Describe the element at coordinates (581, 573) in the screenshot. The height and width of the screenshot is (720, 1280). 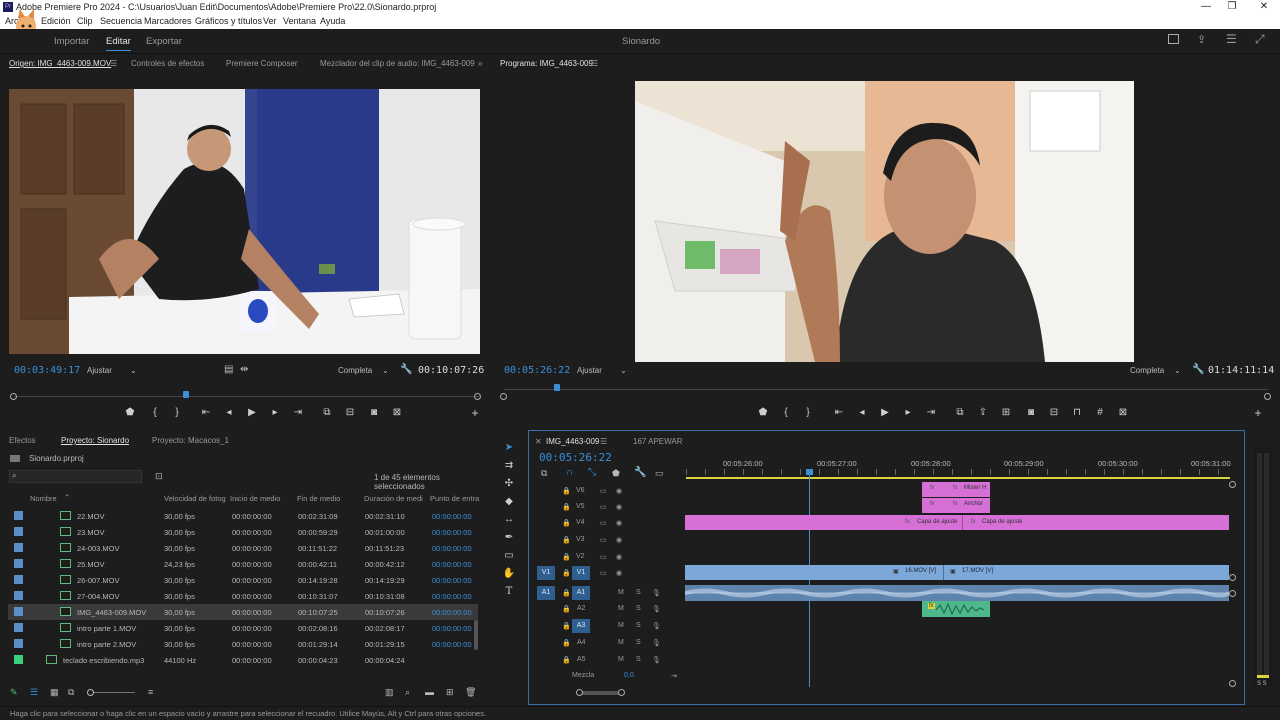
I see `track-v1-target: V1` at that location.